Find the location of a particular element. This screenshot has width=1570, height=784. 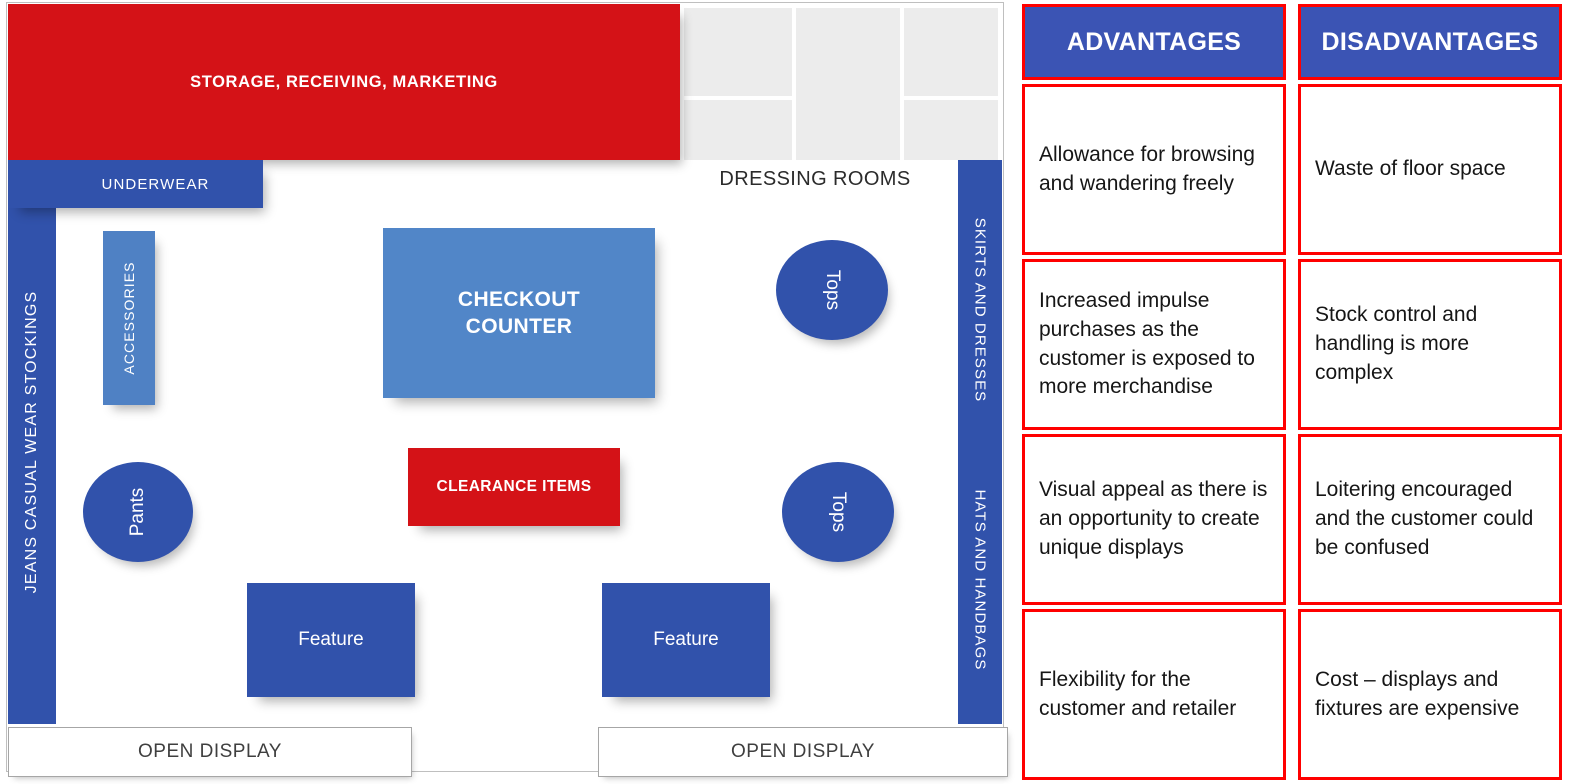

tops-lower-label: Tops is located at coordinates (838, 512).